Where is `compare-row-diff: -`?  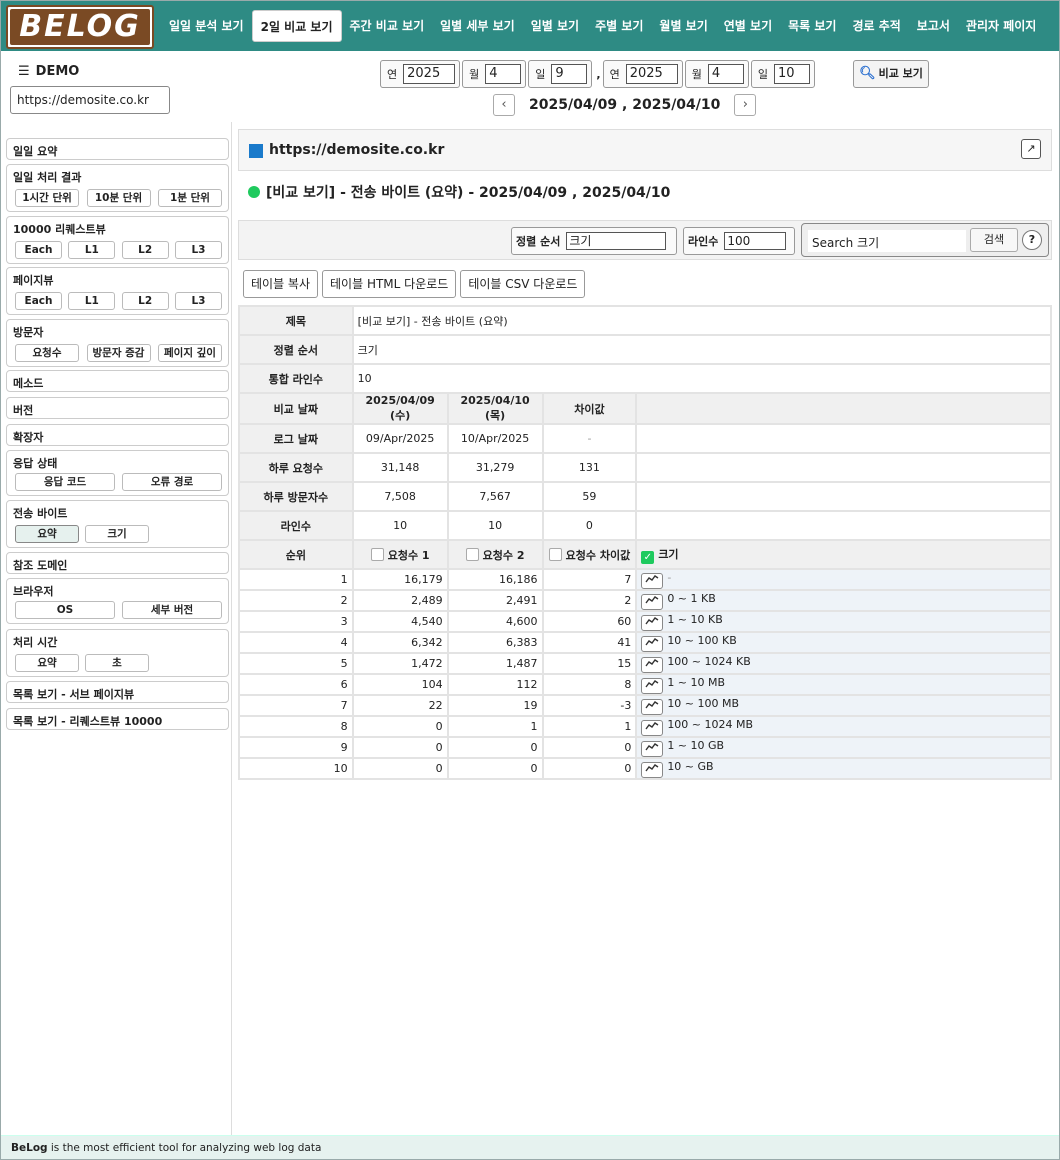
compare-row-diff: - is located at coordinates (589, 438).